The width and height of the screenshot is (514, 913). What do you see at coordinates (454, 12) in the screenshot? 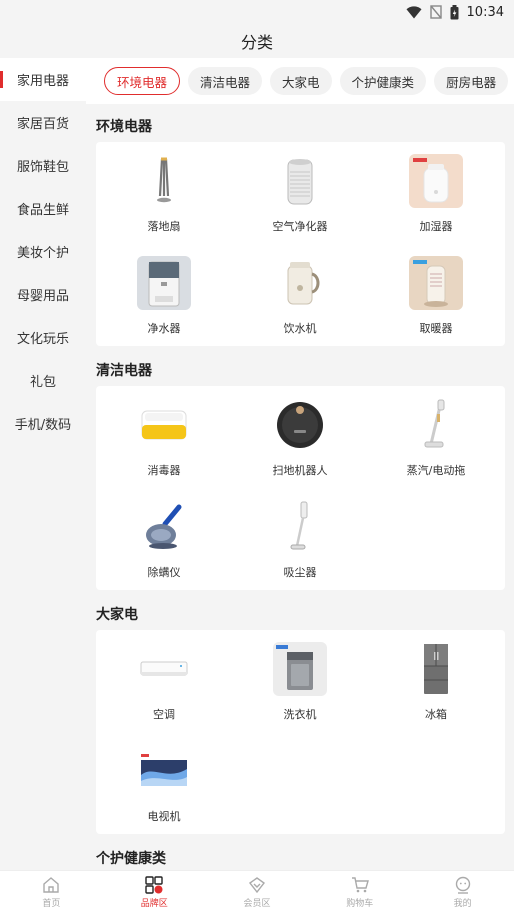
I see `battery-icon` at bounding box center [454, 12].